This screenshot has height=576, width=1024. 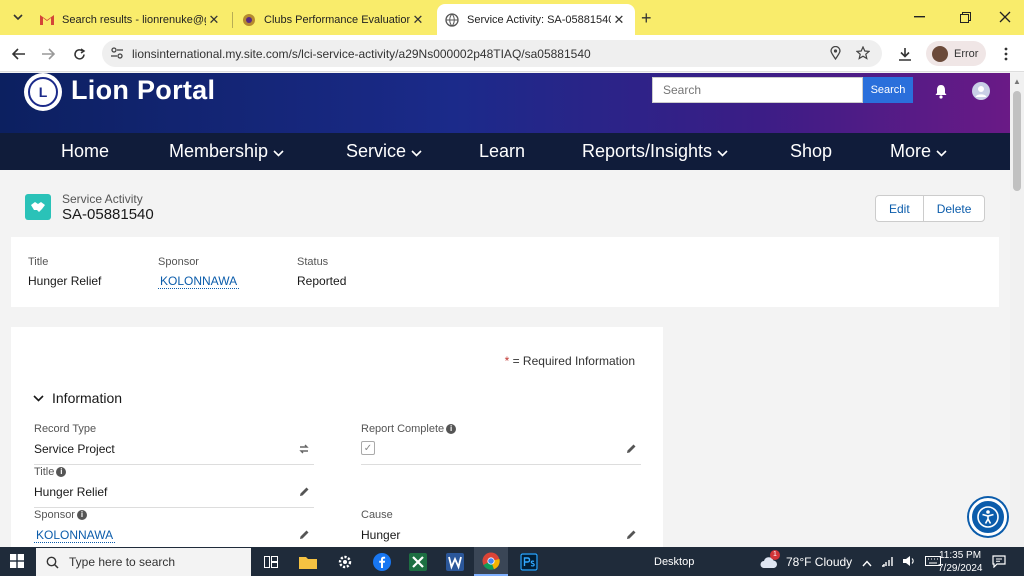 What do you see at coordinates (960, 568) in the screenshot?
I see `clock-date: 7/29/2024` at bounding box center [960, 568].